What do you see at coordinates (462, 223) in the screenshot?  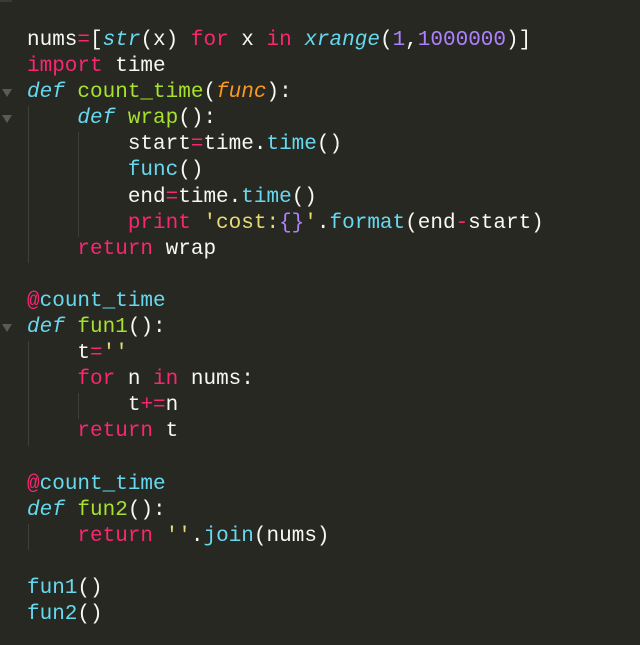 I see `code-token-op: -` at bounding box center [462, 223].